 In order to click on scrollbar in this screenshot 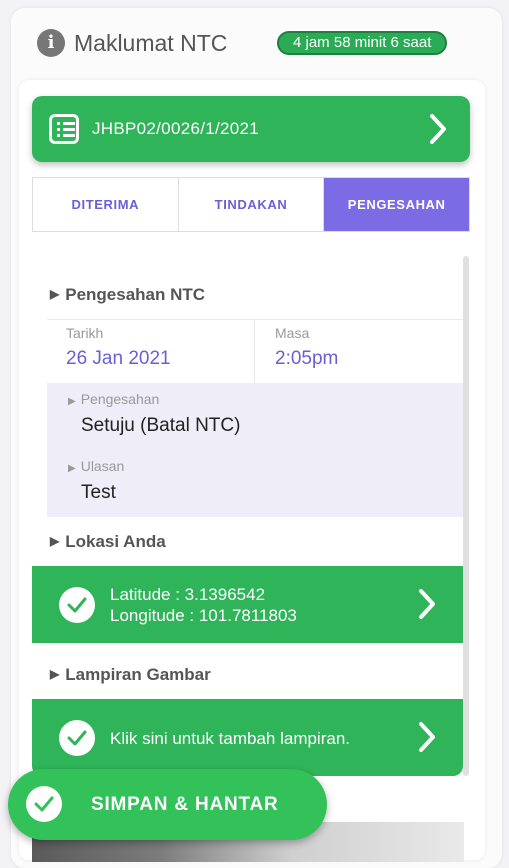, I will do `click(466, 516)`.